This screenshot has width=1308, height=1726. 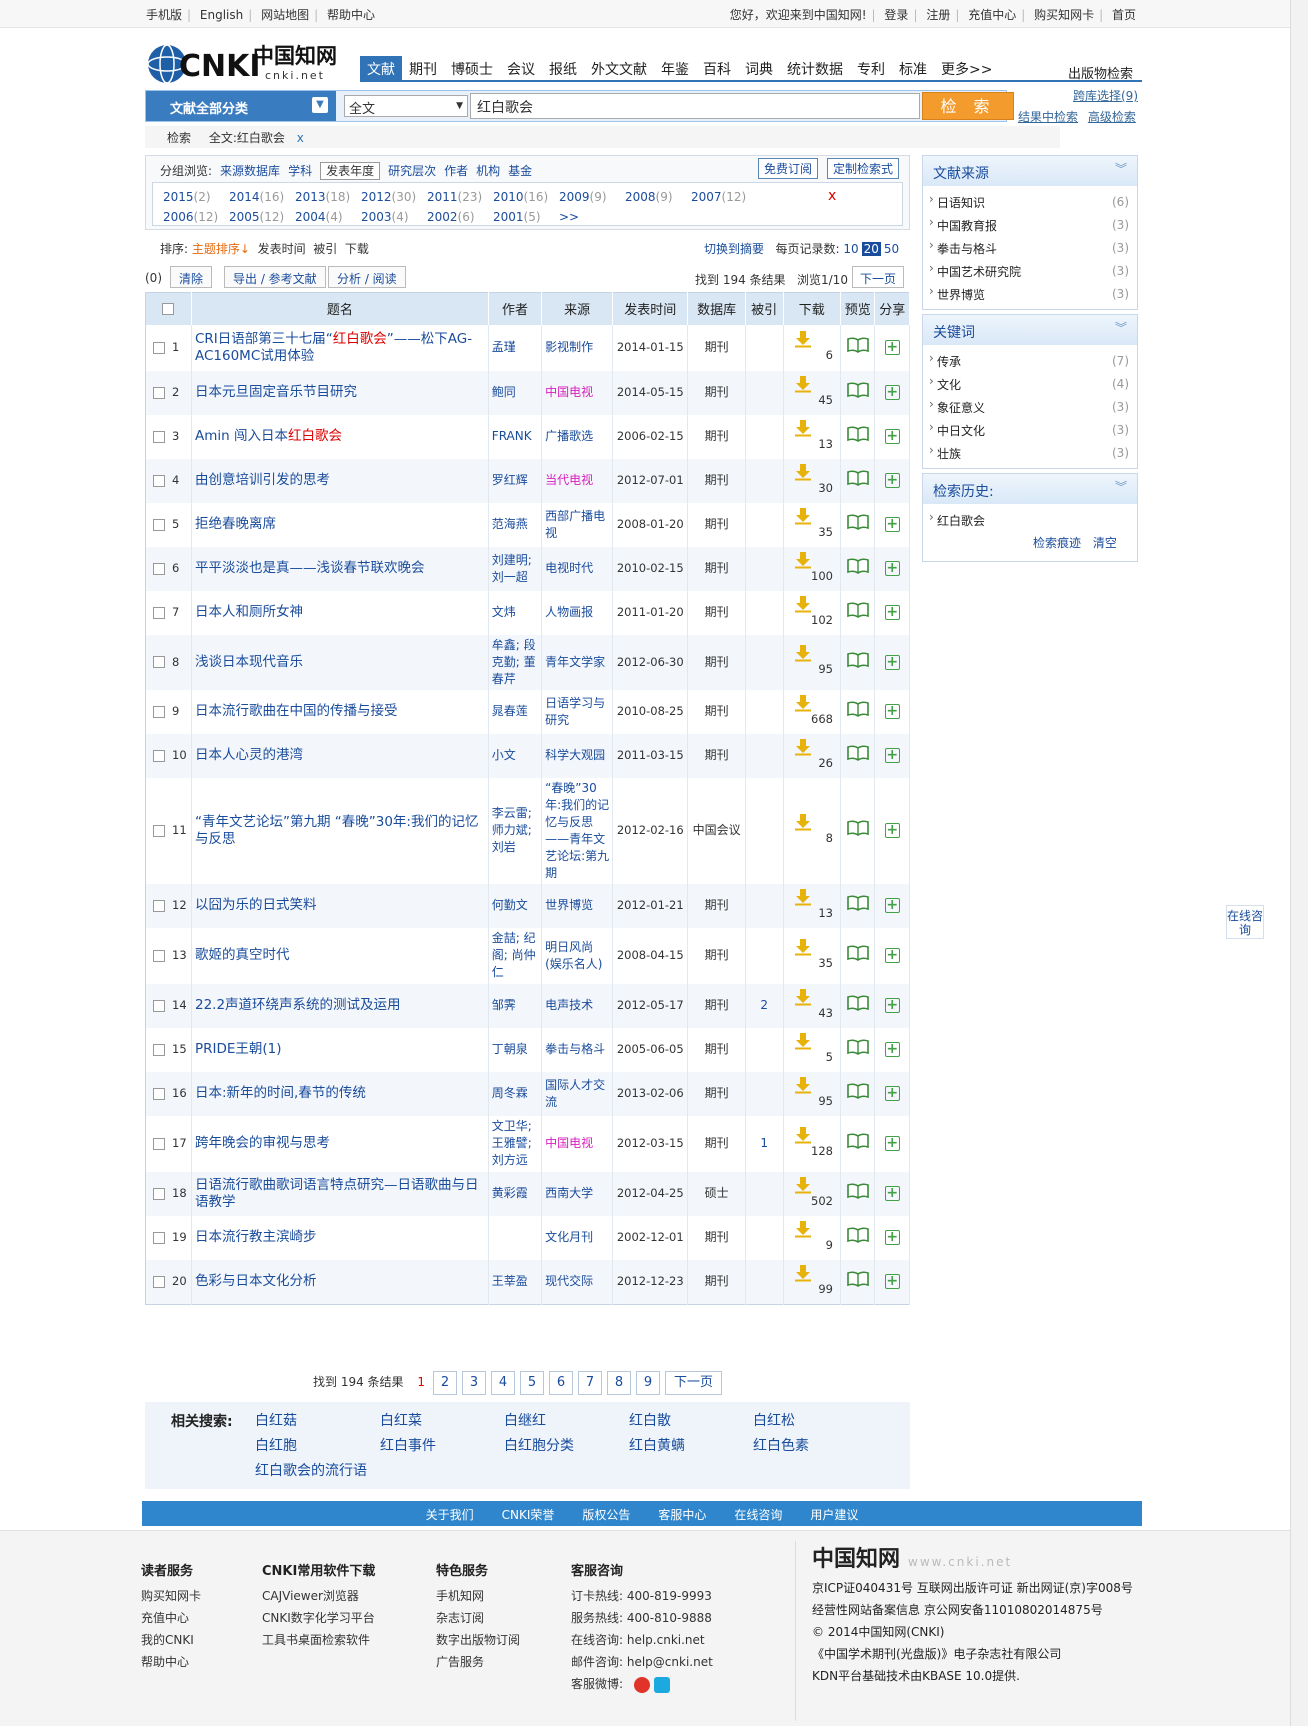 I want to click on year-item: 2006(12), so click(x=196, y=217).